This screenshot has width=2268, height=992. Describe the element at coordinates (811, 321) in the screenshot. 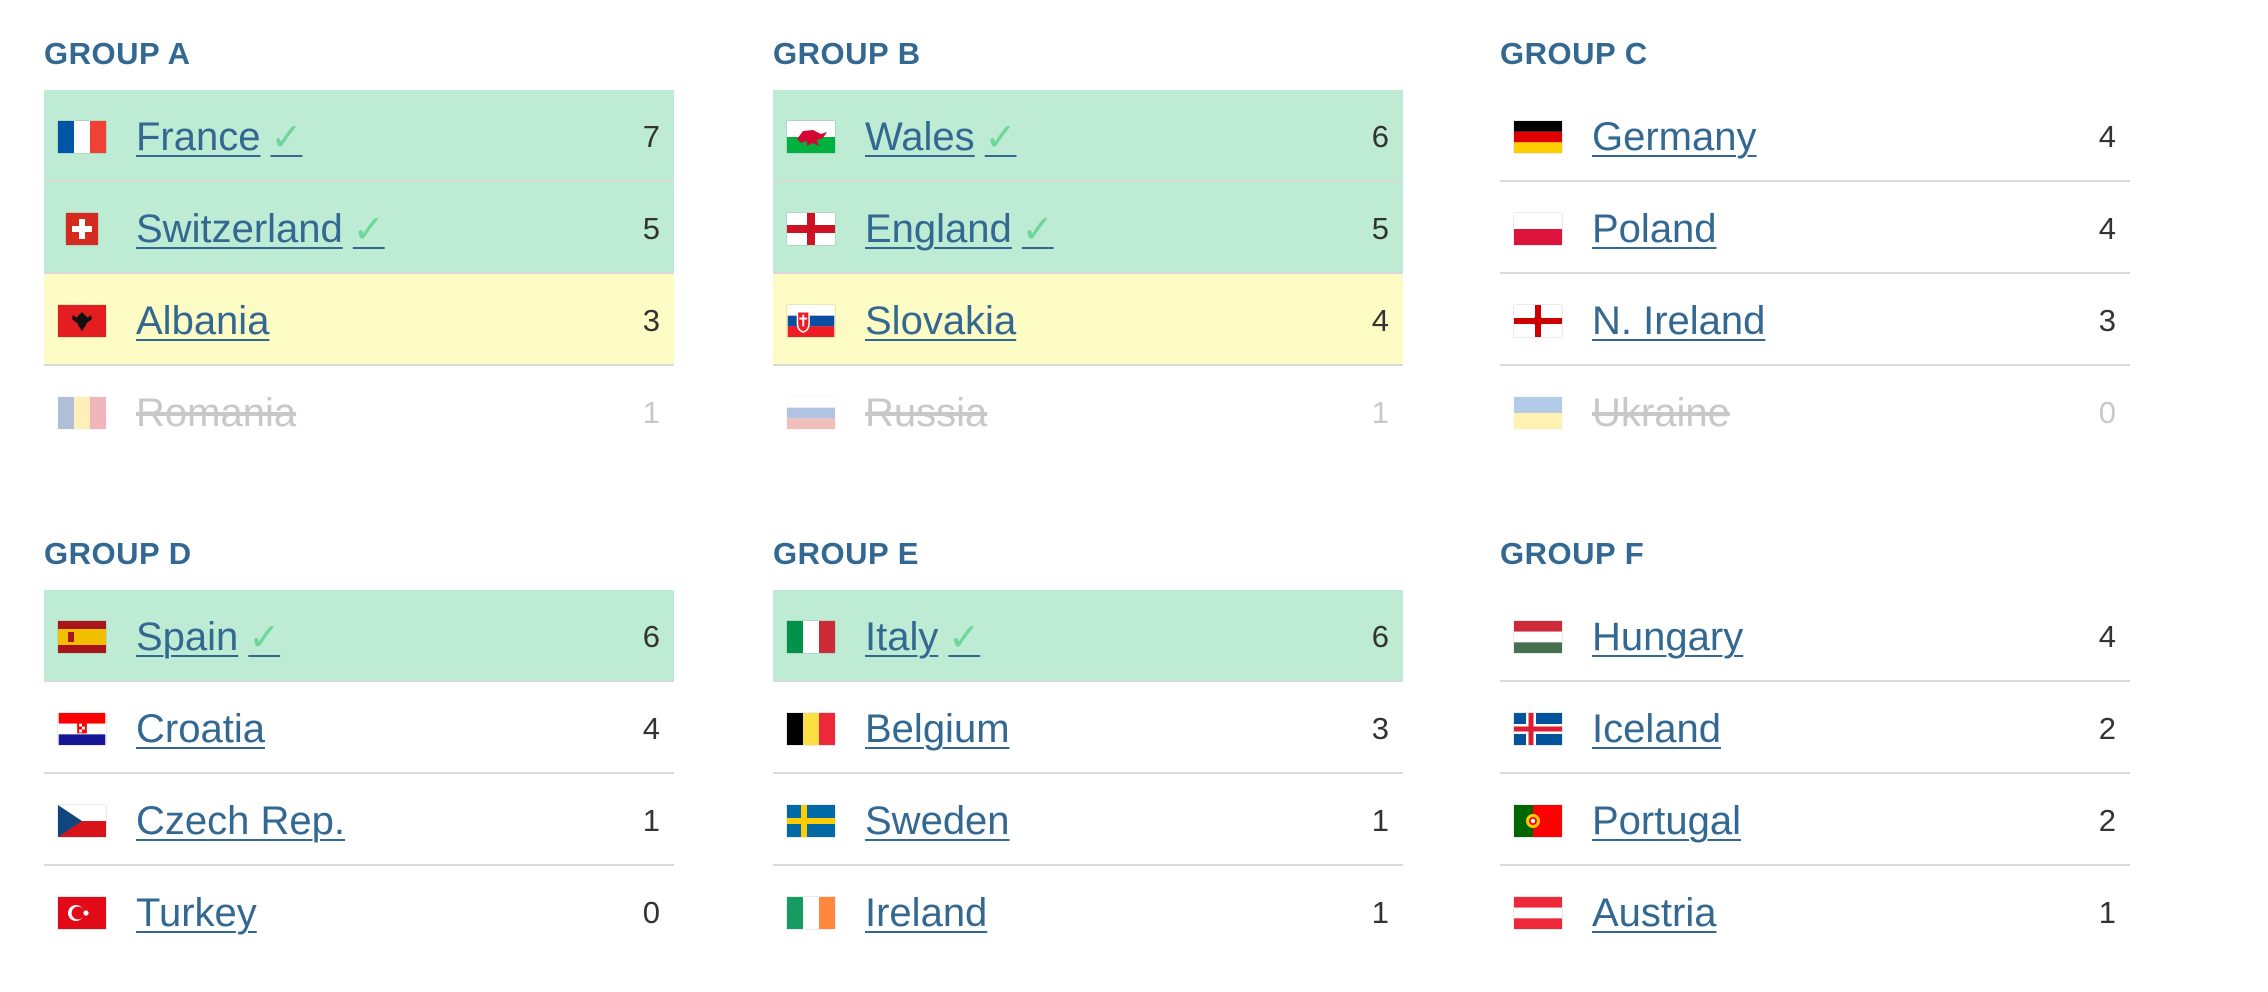

I see `slovakia-flag-icon` at that location.